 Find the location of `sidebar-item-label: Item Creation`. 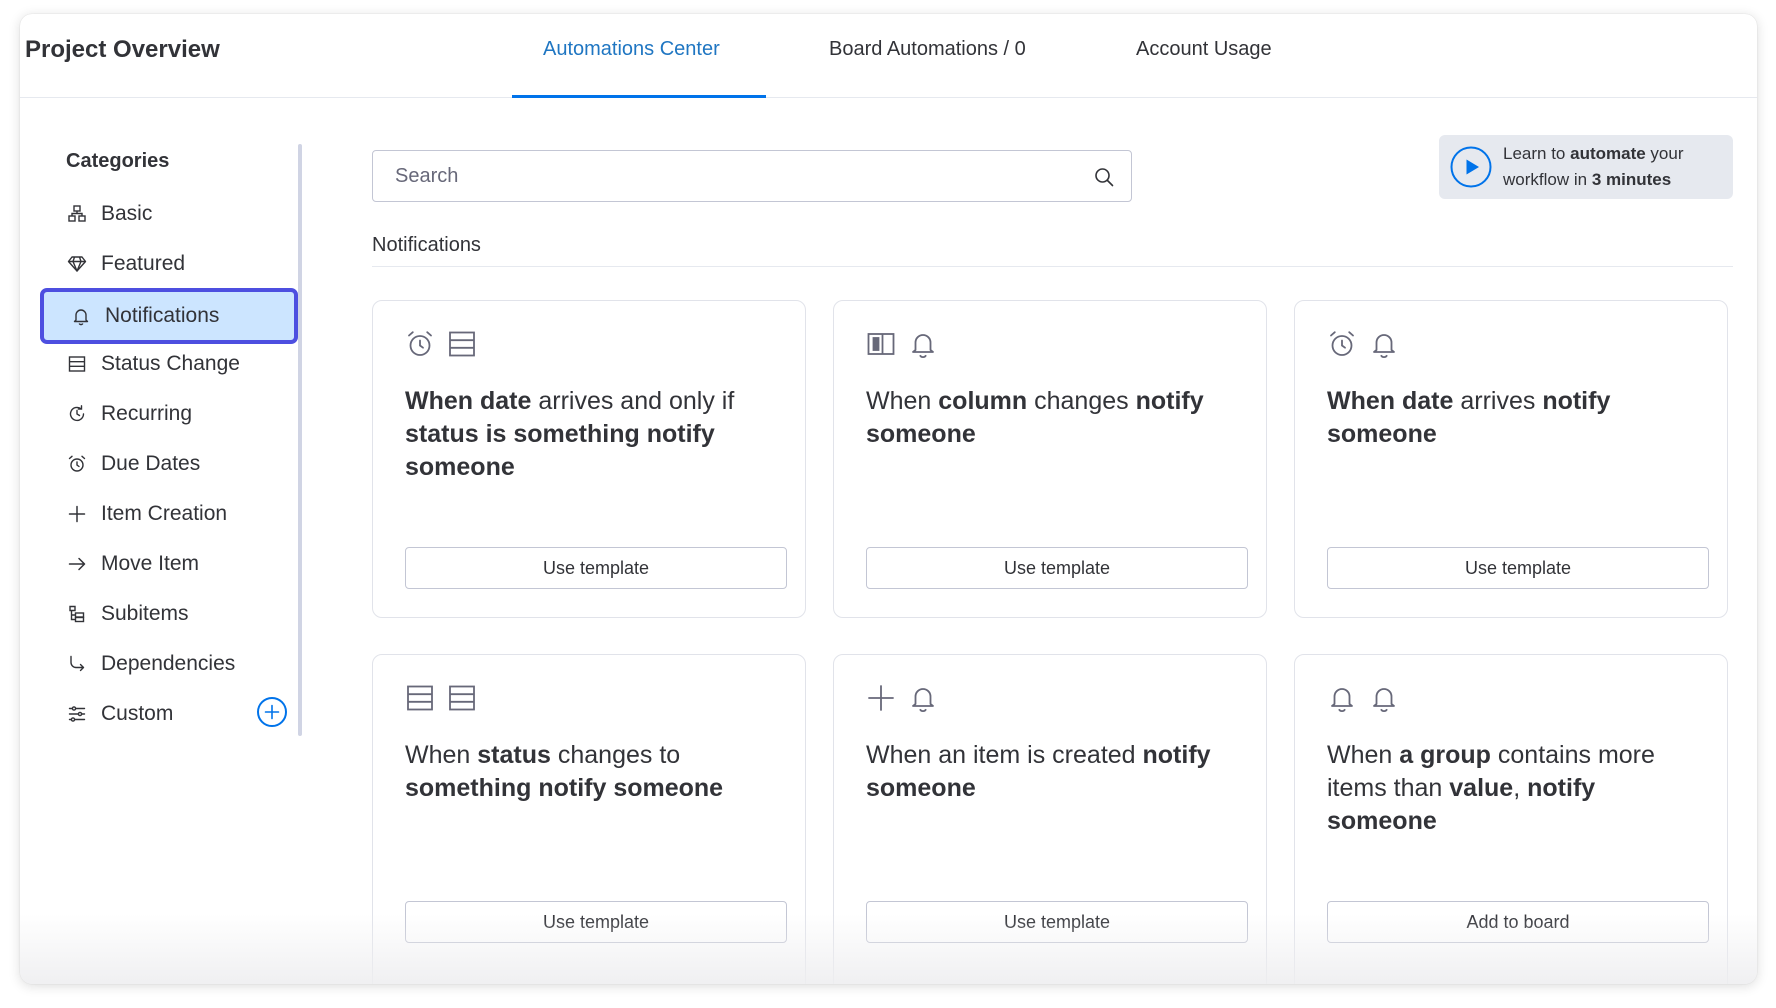

sidebar-item-label: Item Creation is located at coordinates (164, 513).